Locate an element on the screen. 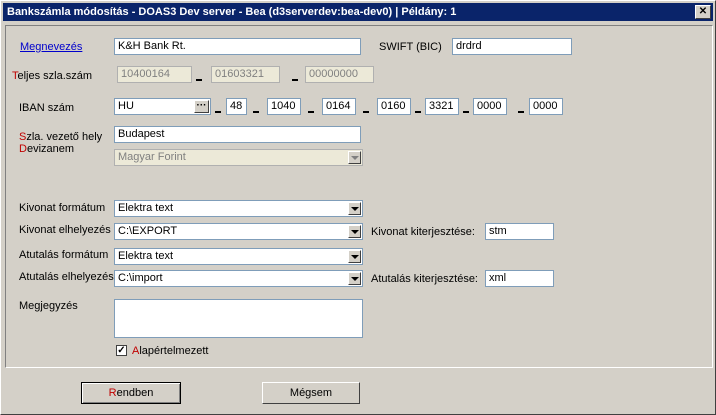 This screenshot has width=716, height=415. kivonat-format-value: Elektra text is located at coordinates (146, 208).